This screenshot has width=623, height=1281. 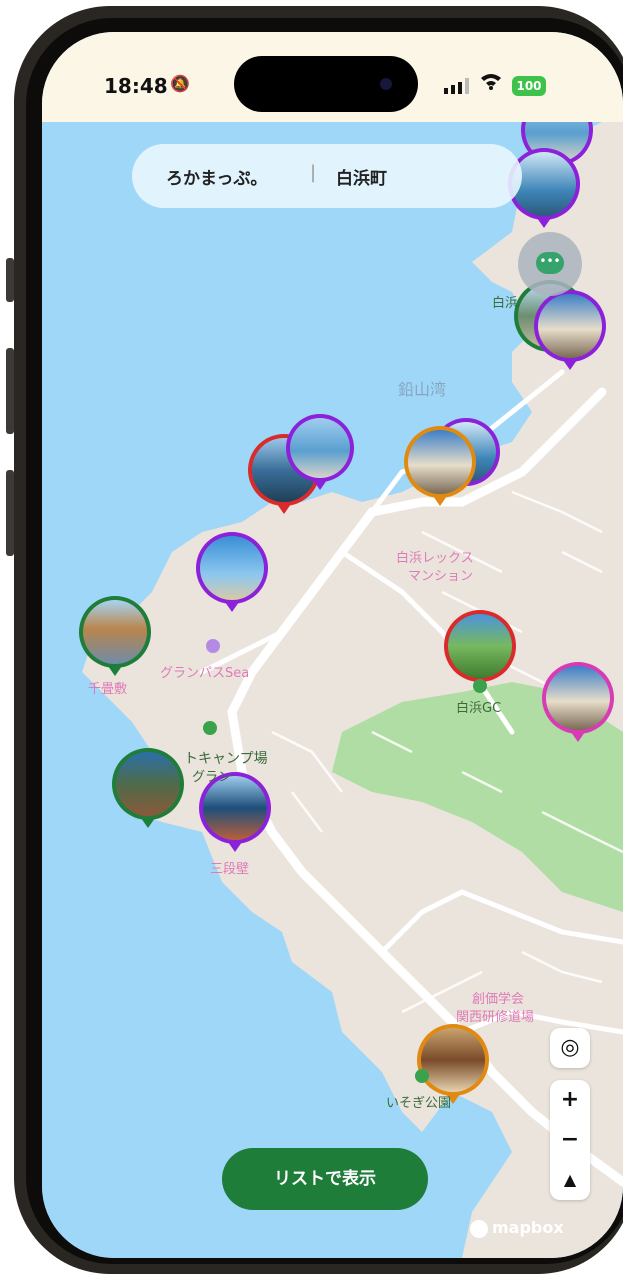 What do you see at coordinates (528, 1227) in the screenshot?
I see `mapbox-text: mapbox` at bounding box center [528, 1227].